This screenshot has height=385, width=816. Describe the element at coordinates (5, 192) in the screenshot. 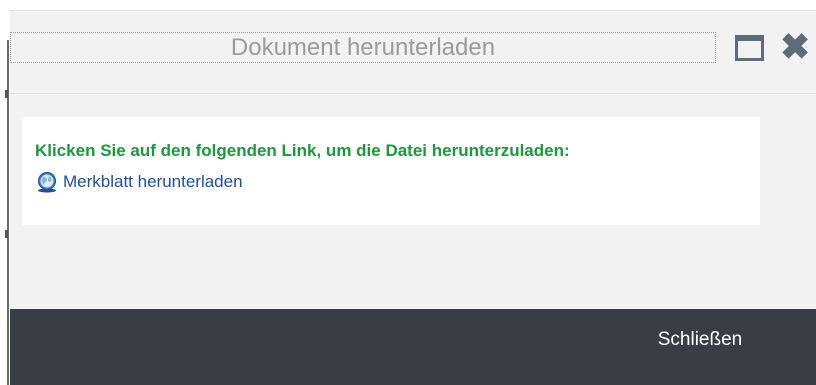

I see `background-window-edge` at that location.